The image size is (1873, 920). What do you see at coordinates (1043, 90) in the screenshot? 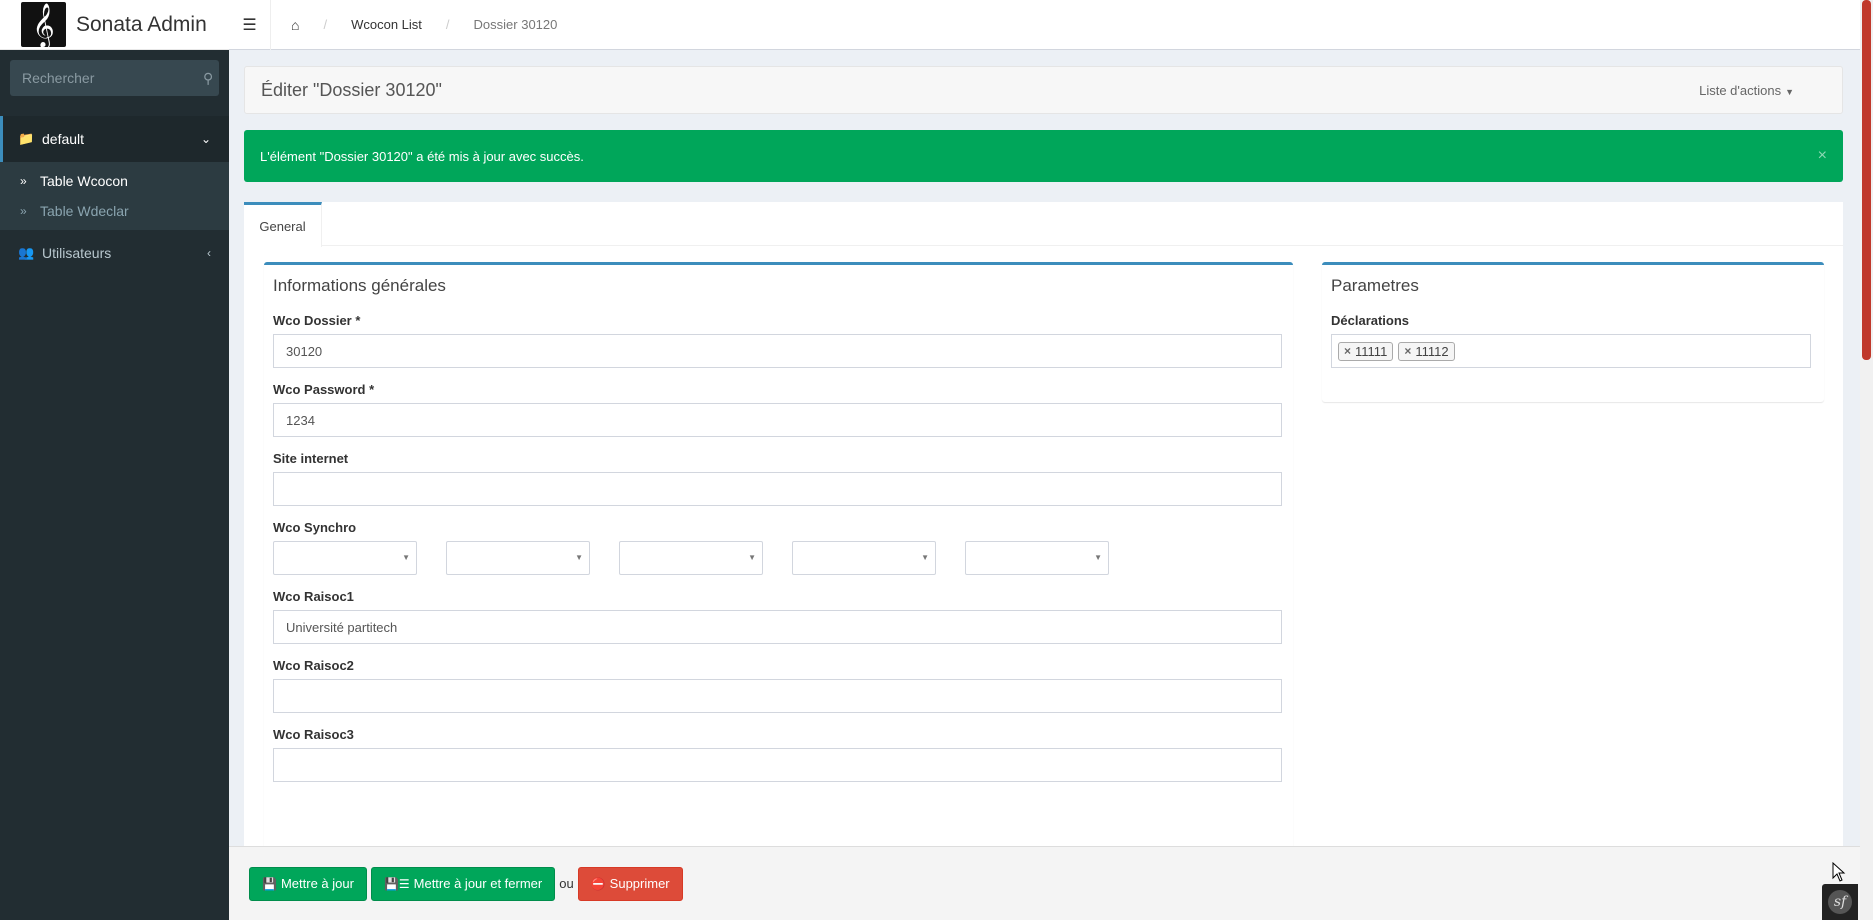
I see `page-header: Éditer "Dossier 30120" Liste d'actions ▼` at bounding box center [1043, 90].